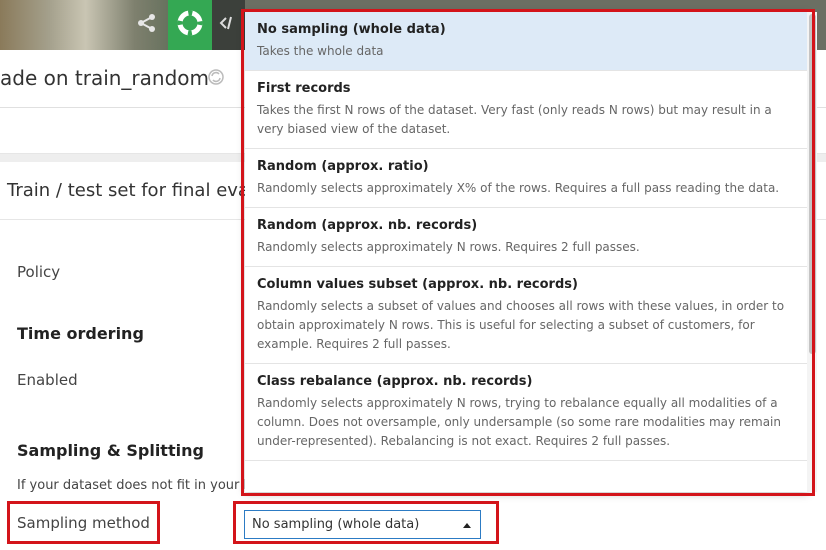 The width and height of the screenshot is (826, 550). I want to click on page-title: ade on train_random, so click(105, 78).